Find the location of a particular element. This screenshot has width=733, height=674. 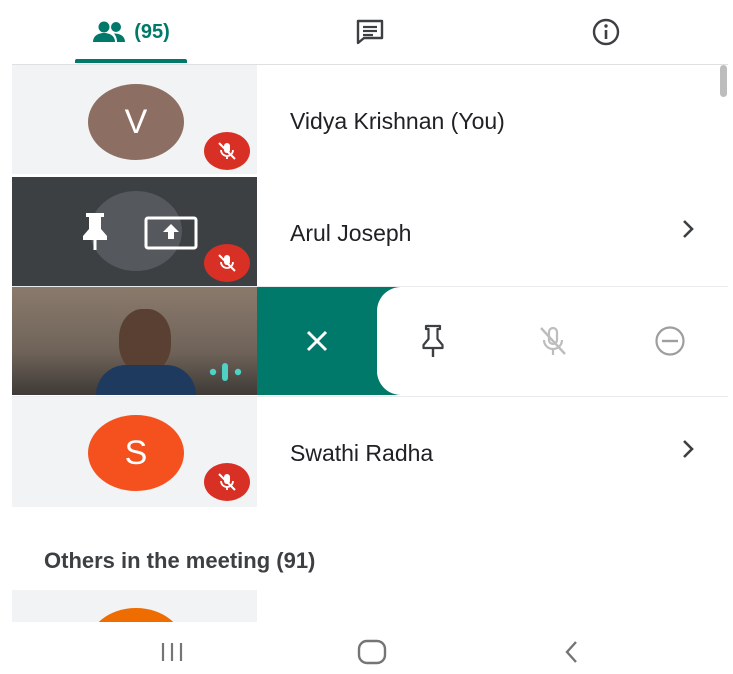

chat-icon is located at coordinates (370, 32).